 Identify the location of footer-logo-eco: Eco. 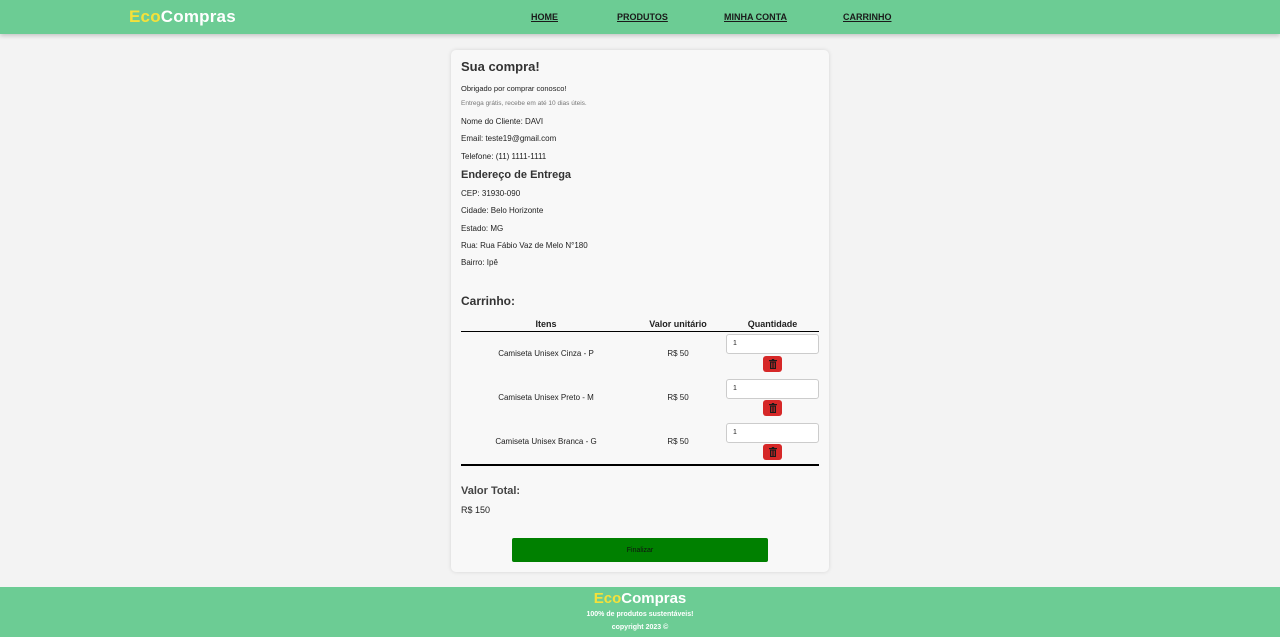
(607, 598).